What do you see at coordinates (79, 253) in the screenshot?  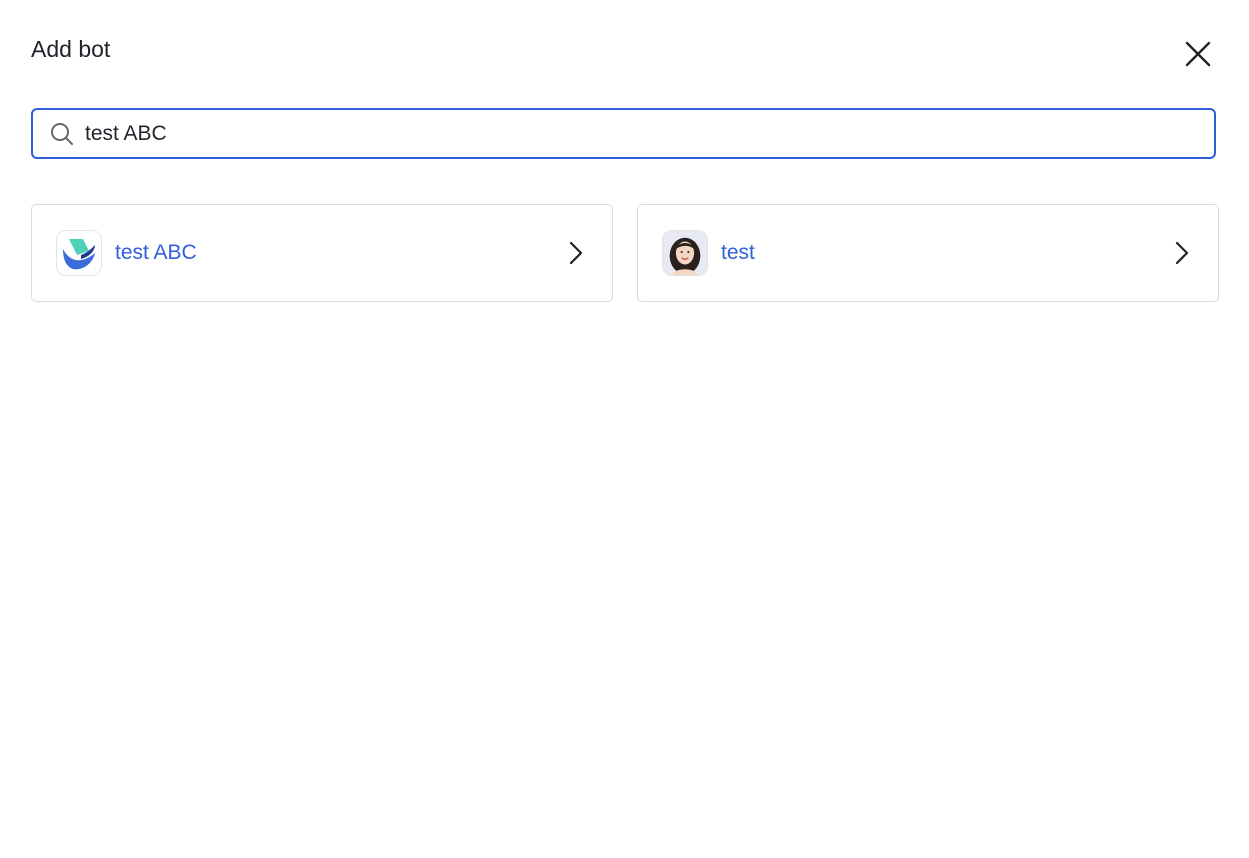 I see `brand-logo-icon` at bounding box center [79, 253].